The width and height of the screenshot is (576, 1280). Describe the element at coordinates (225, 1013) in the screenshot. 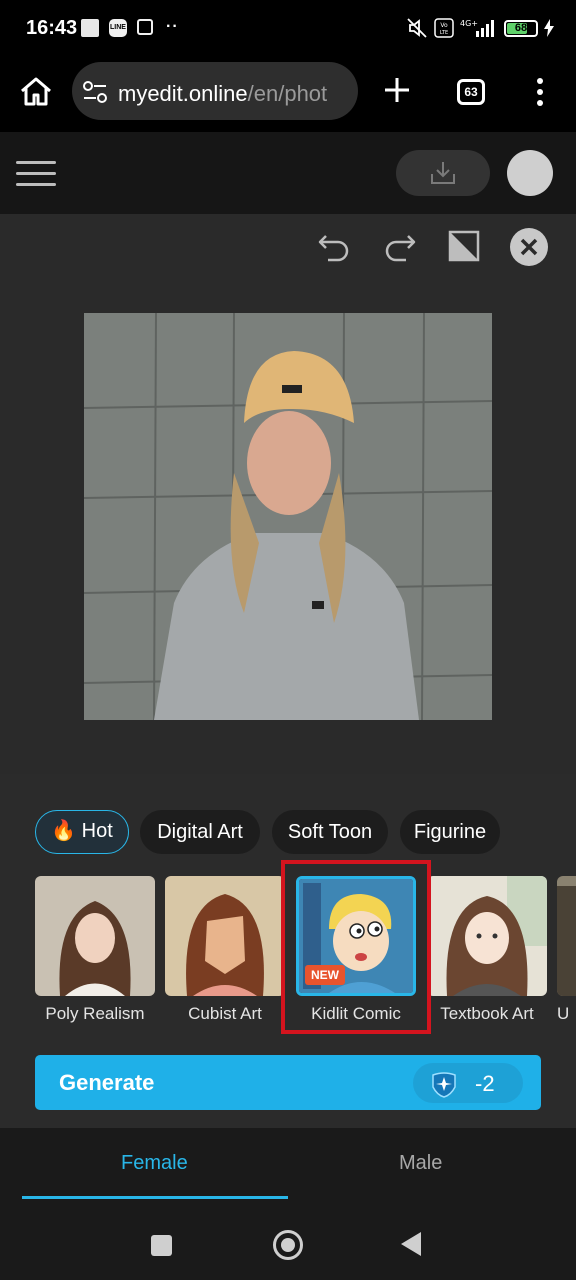

I see `style-label: Cubist Art` at that location.